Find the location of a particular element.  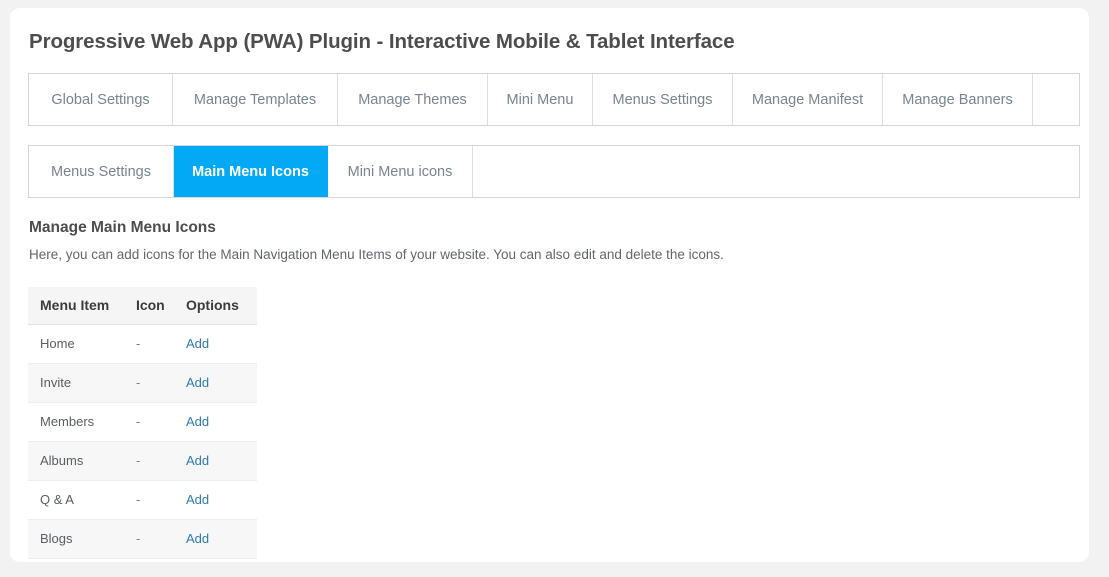

column-header-menu-item: Menu Item is located at coordinates (79, 306).